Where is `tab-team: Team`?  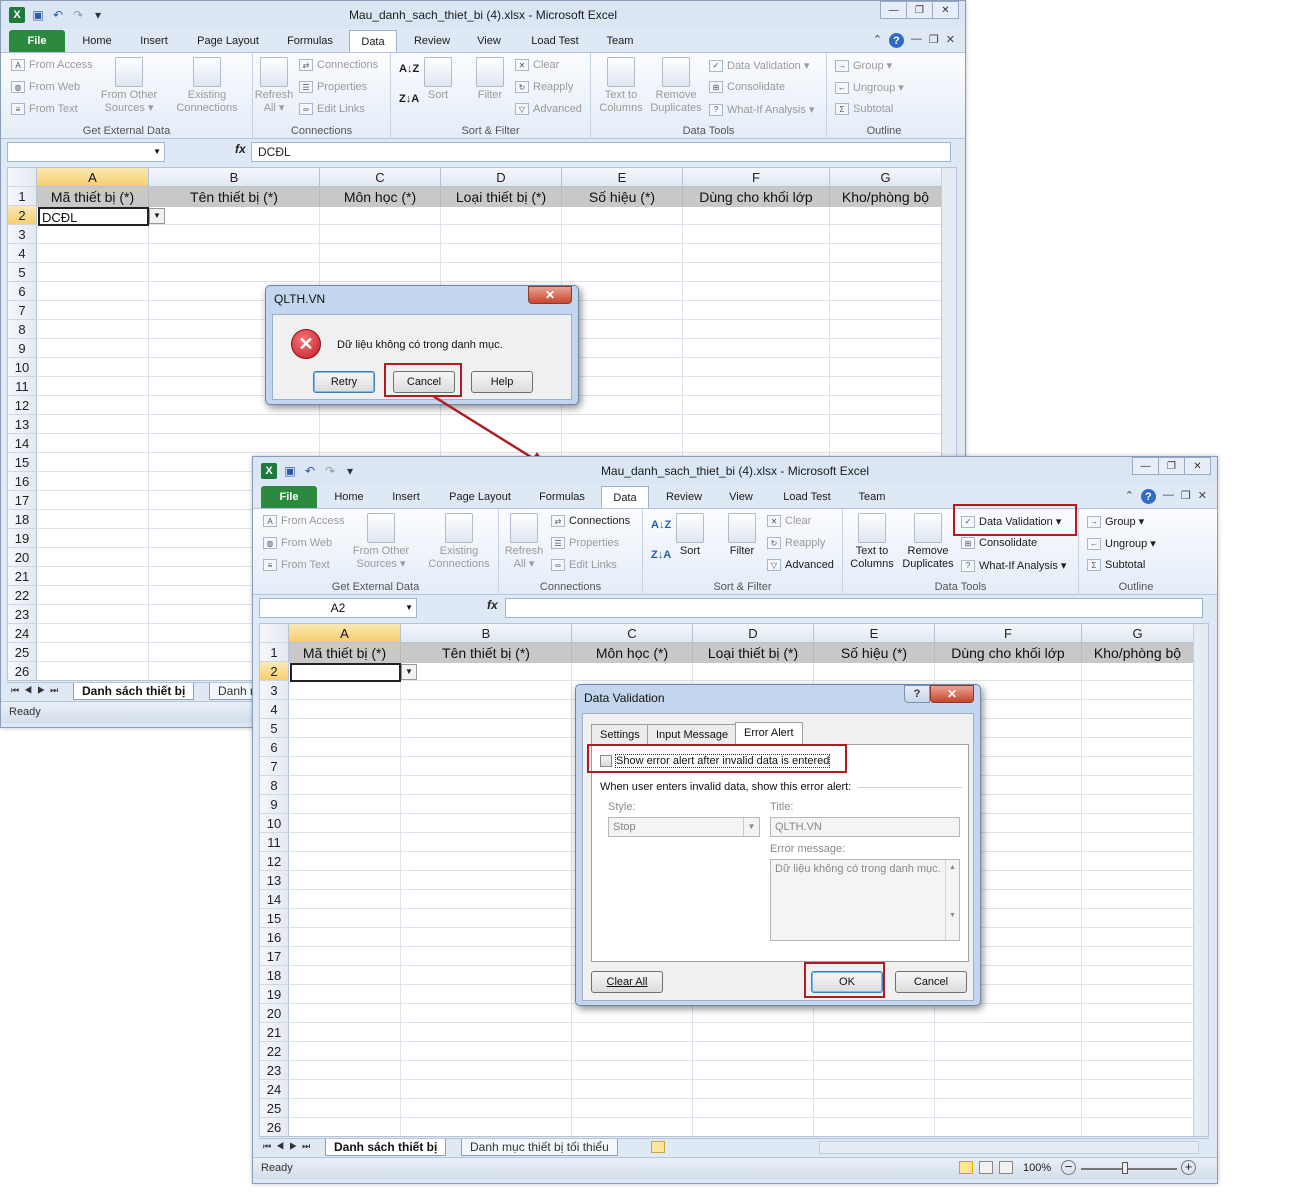
tab-team: Team is located at coordinates (620, 41).